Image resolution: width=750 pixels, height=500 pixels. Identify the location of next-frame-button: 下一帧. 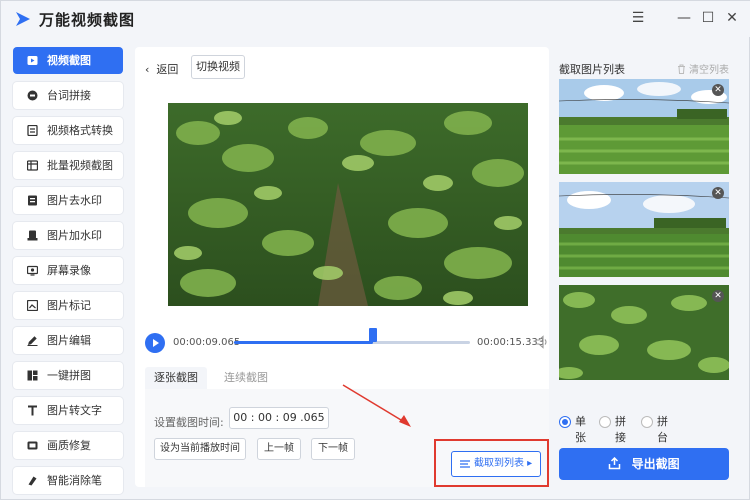
(333, 449).